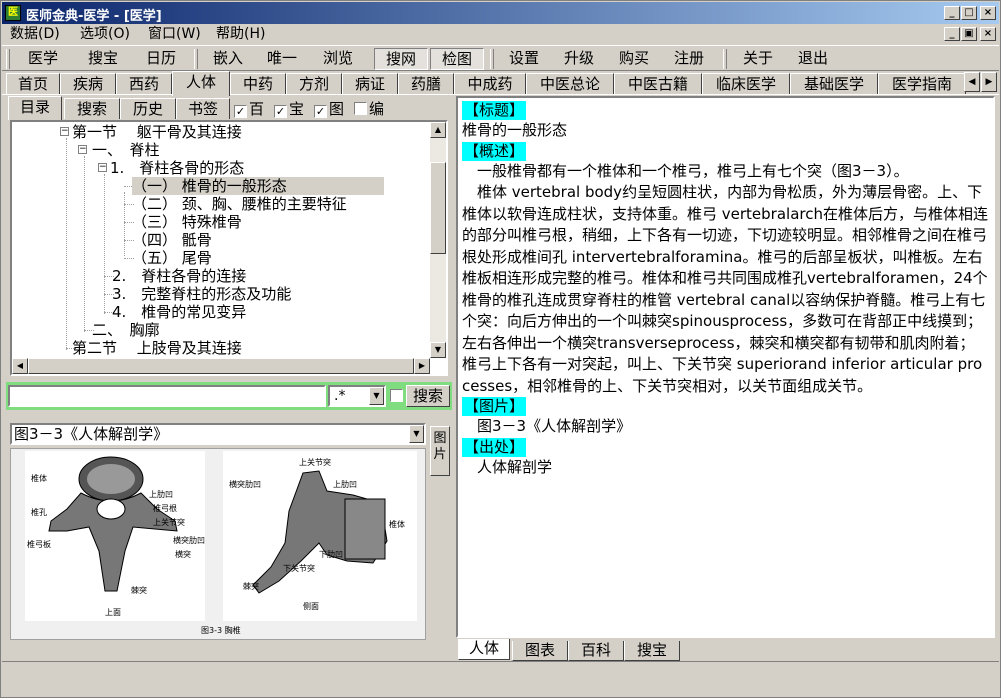 The width and height of the screenshot is (1001, 698). What do you see at coordinates (428, 396) in the screenshot?
I see `search-button: 搜索` at bounding box center [428, 396].